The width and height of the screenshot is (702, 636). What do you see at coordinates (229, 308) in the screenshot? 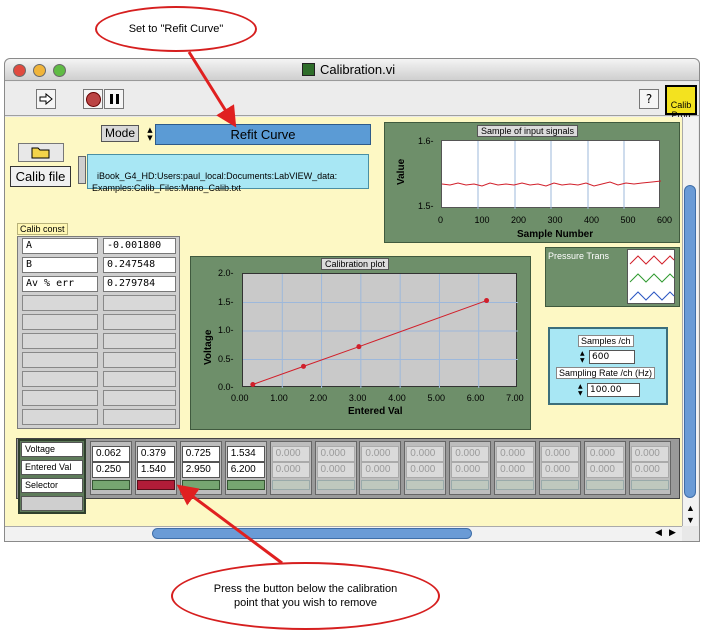
I see `callout-arrows` at bounding box center [229, 308].